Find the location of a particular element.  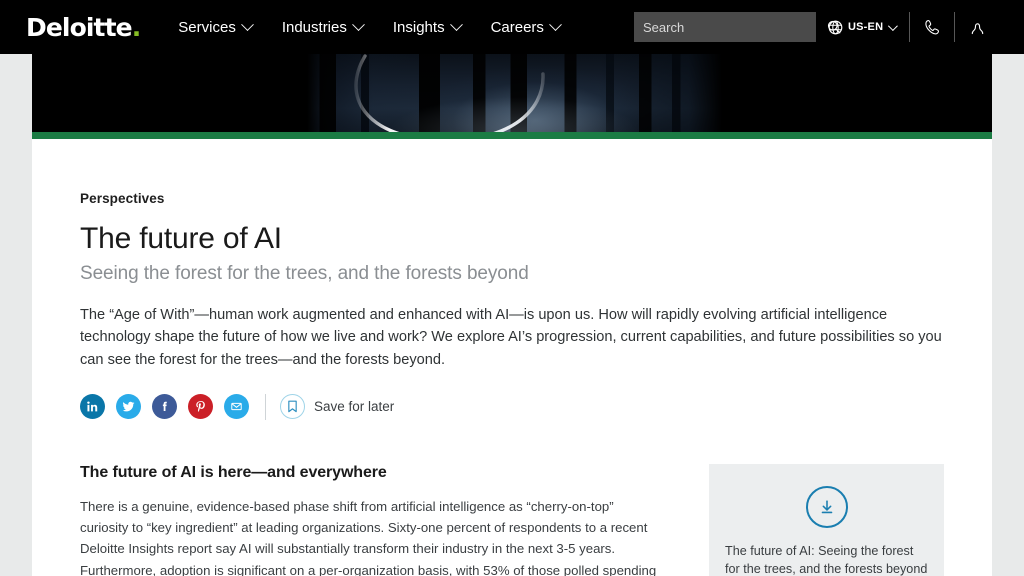

deloitte-logo: Deloitte. is located at coordinates (83, 27).